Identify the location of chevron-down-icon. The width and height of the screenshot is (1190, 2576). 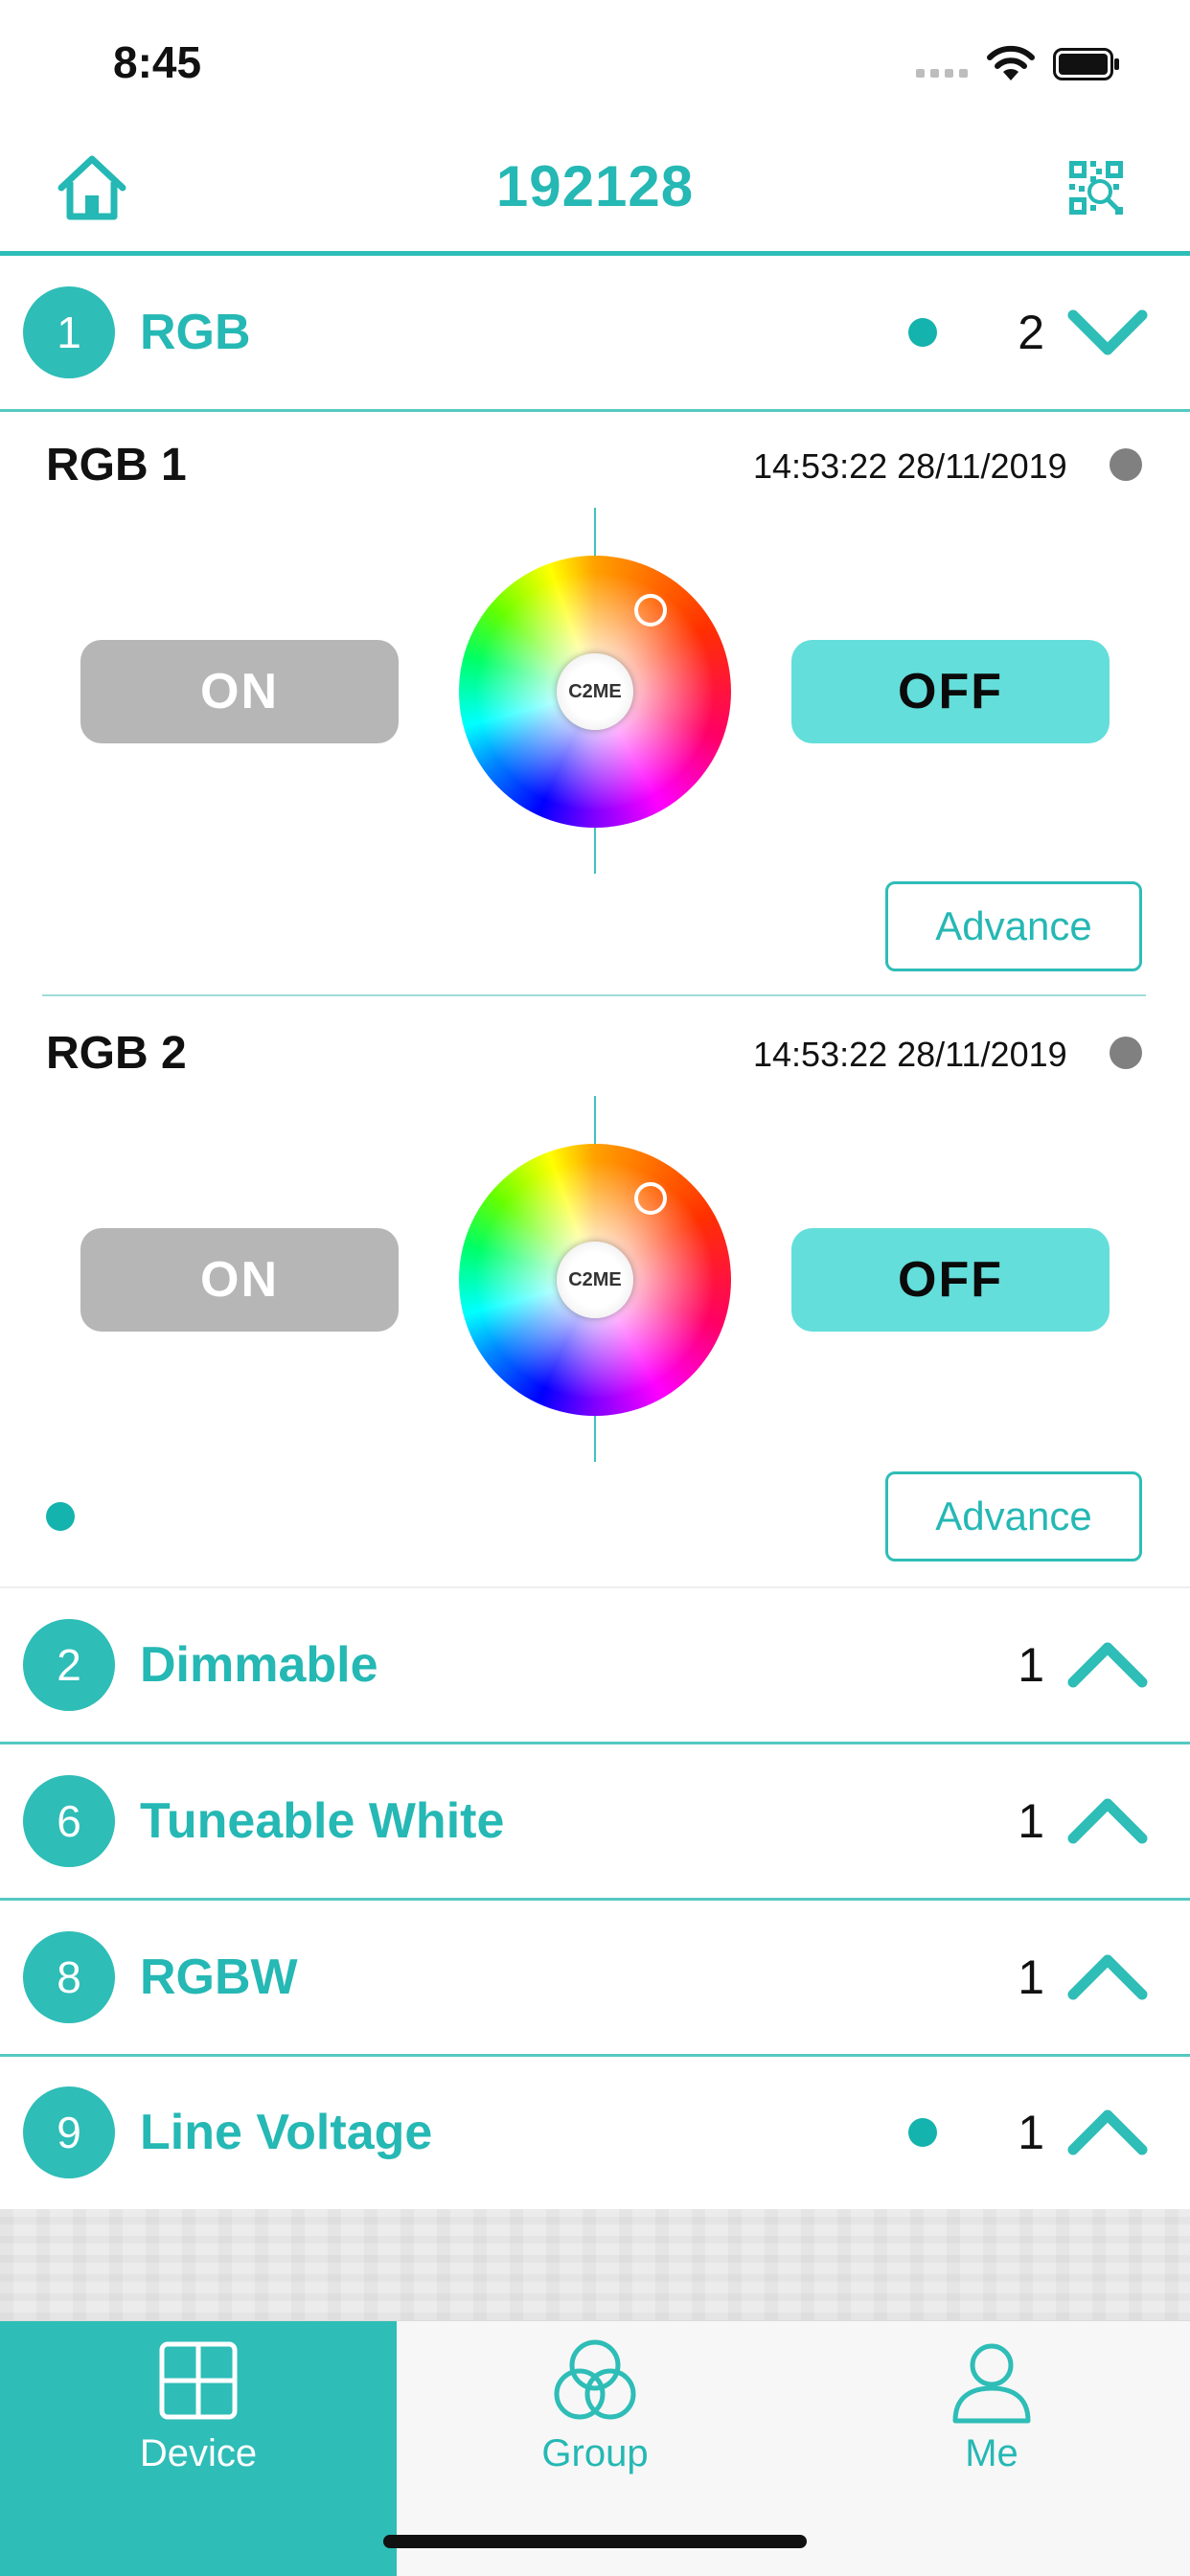
(1107, 332).